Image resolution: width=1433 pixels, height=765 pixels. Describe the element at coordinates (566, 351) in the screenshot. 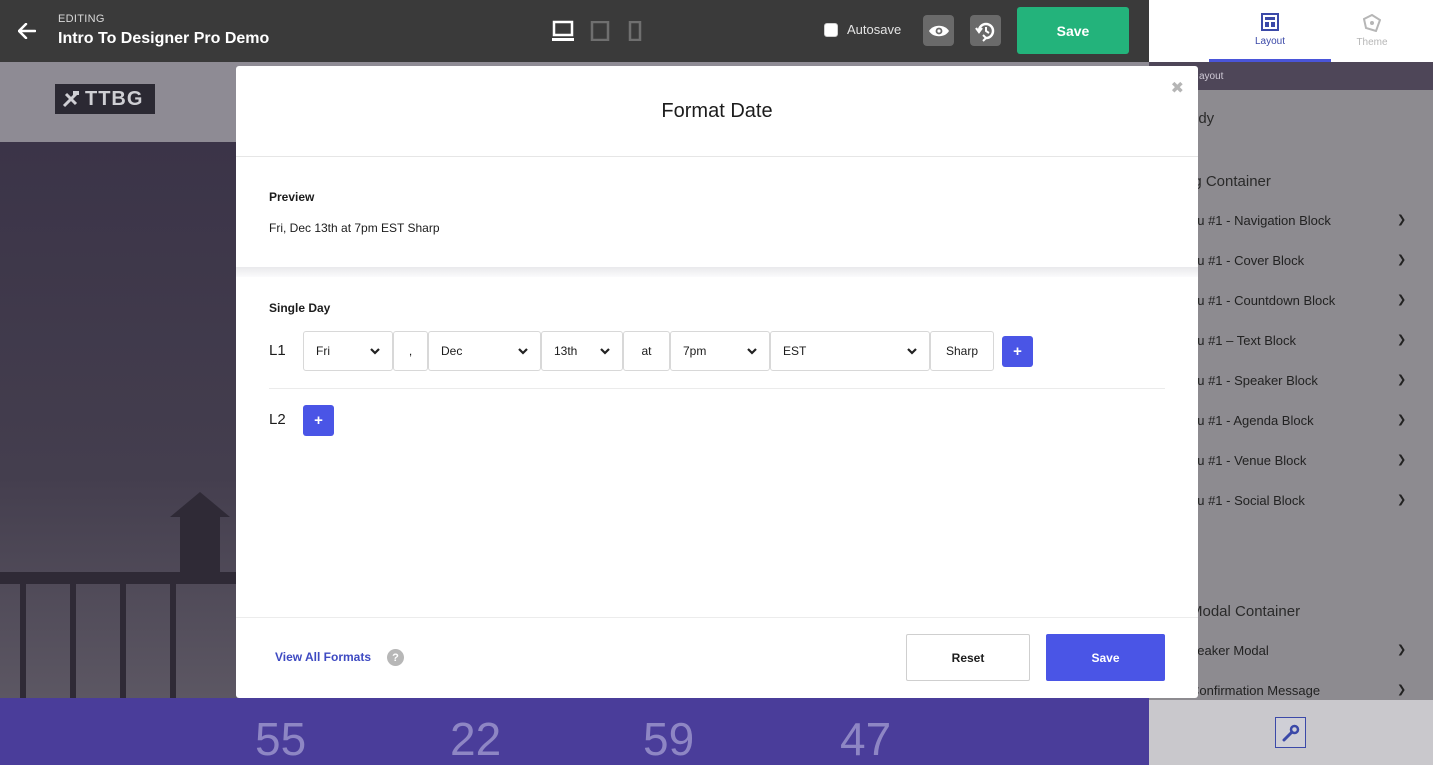

I see `date-select-value: 13th` at that location.